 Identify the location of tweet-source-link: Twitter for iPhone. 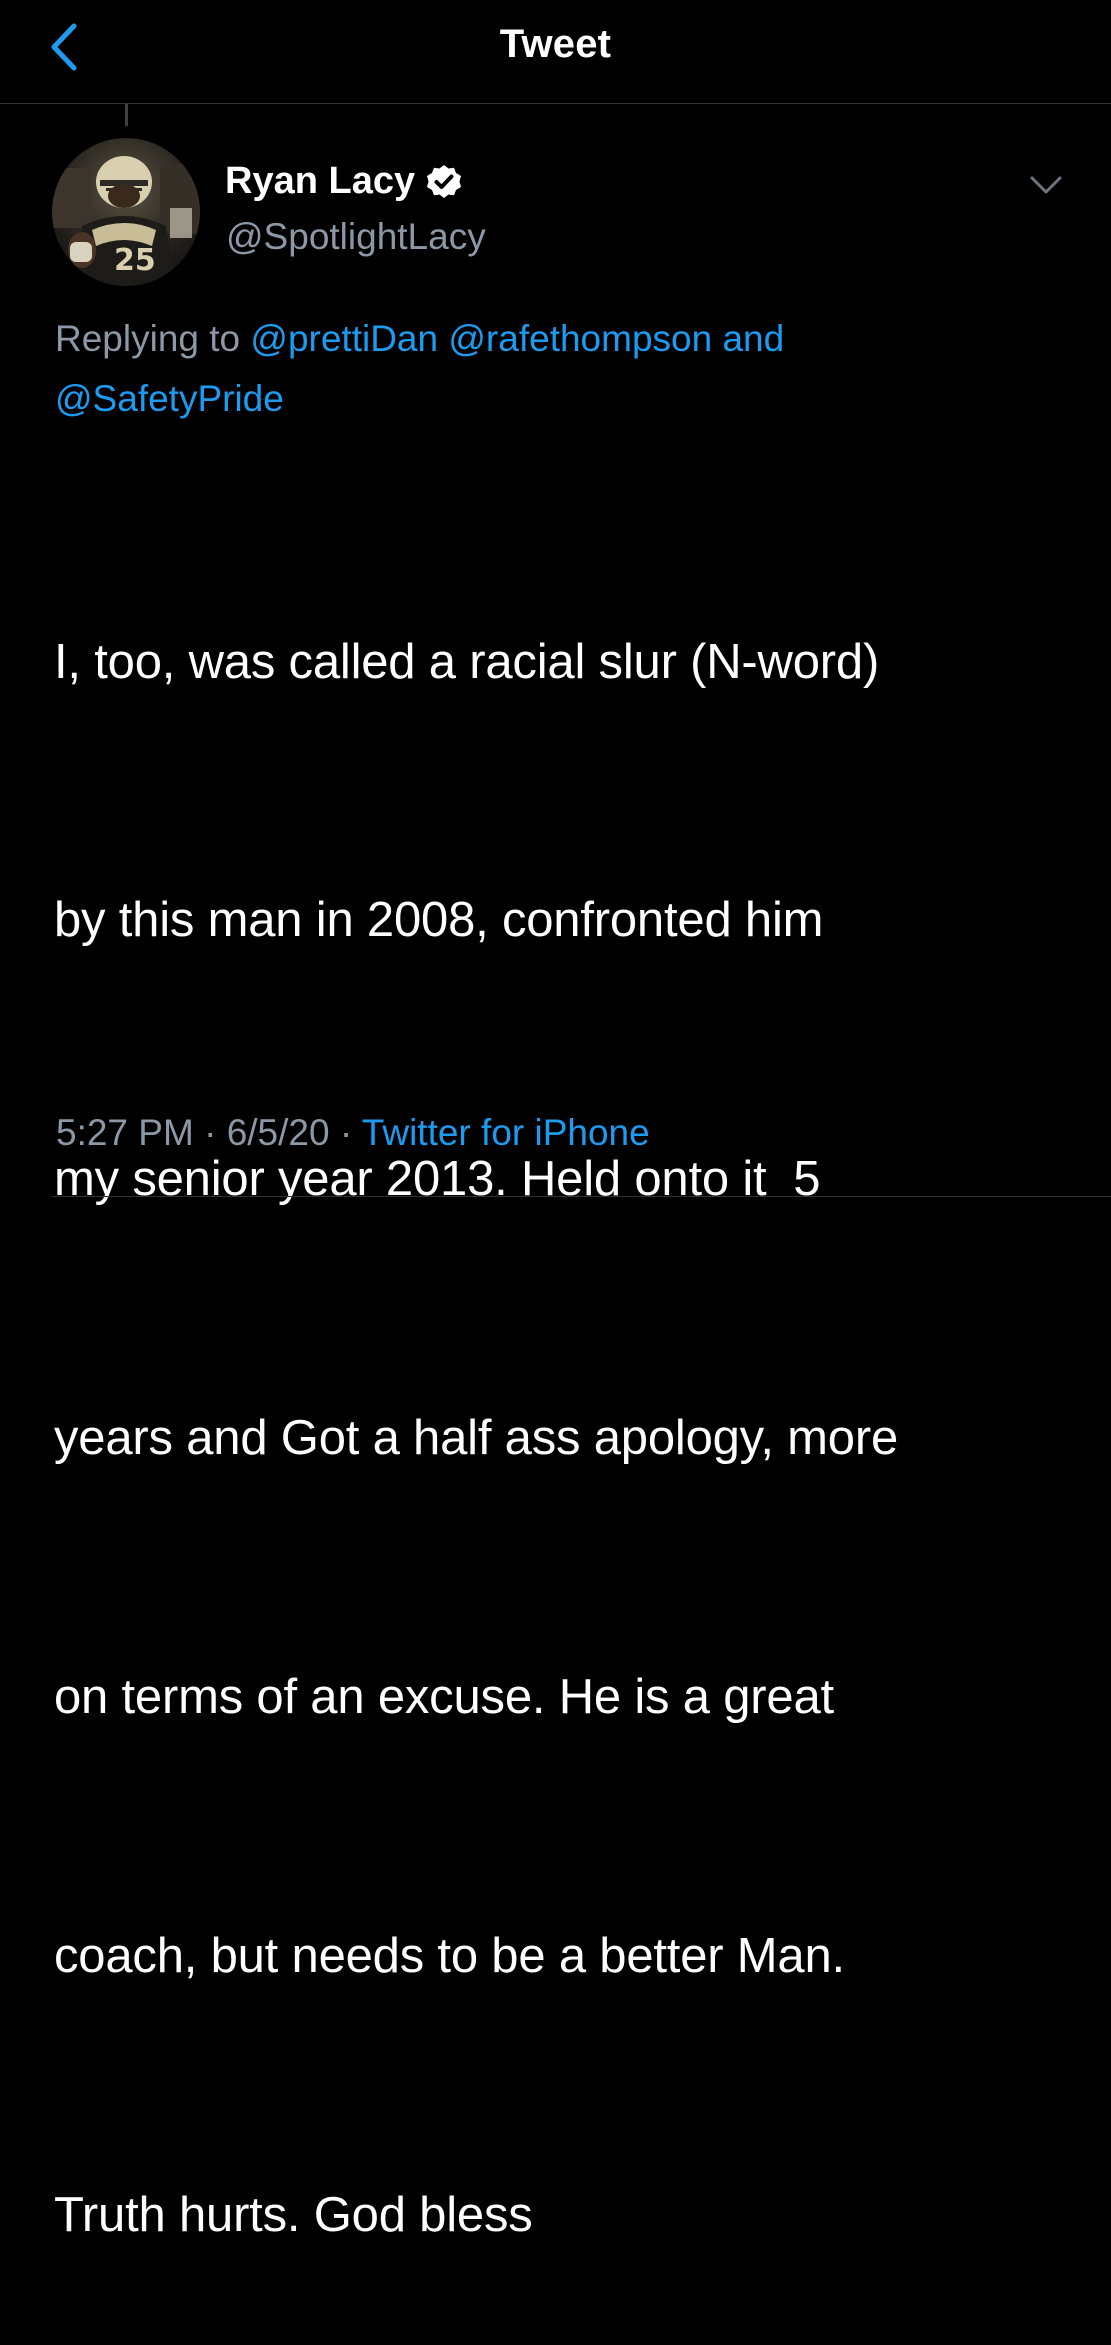
(506, 1132).